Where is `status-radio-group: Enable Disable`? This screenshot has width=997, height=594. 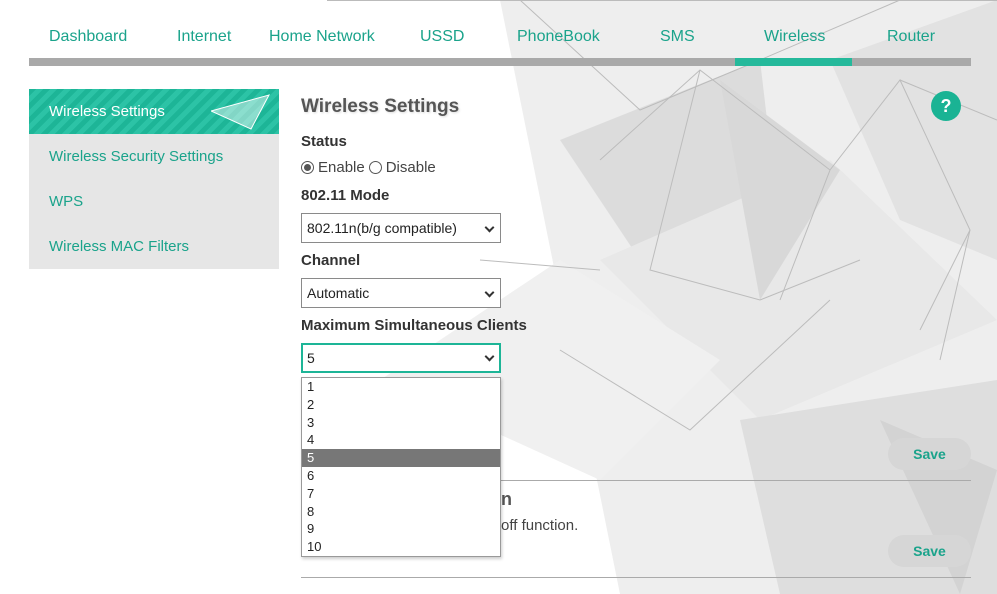
status-radio-group: Enable Disable is located at coordinates (368, 167).